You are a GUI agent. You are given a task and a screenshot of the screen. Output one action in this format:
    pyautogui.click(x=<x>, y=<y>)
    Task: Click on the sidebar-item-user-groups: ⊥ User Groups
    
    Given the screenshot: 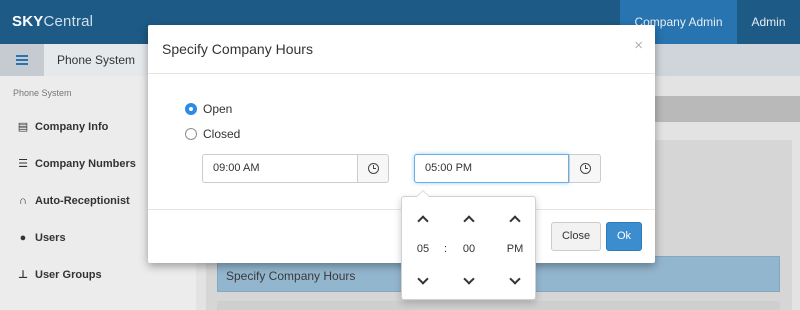 What is the action you would take?
    pyautogui.click(x=59, y=275)
    